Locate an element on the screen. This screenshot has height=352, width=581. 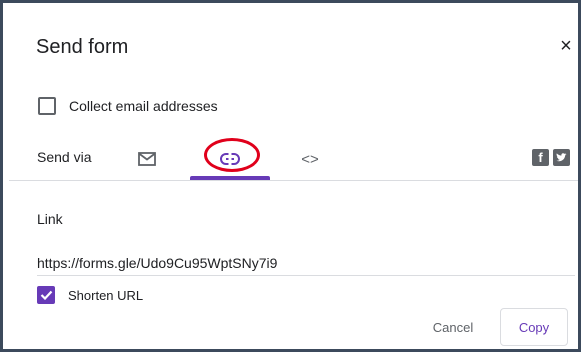
embed-icon: <> is located at coordinates (310, 159).